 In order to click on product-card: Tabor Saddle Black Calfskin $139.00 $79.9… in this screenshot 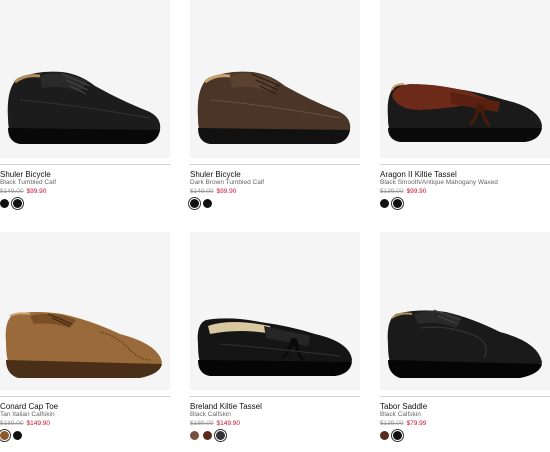, I will do `click(465, 337)`.